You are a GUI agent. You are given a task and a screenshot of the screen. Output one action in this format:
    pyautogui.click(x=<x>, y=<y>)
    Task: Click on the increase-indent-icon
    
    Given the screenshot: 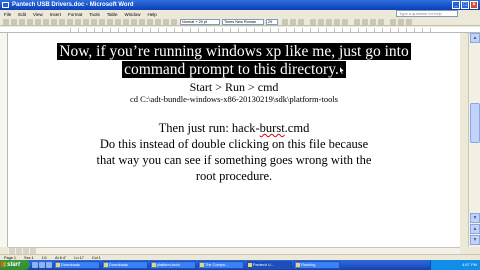 What is the action you would take?
    pyautogui.click(x=381, y=22)
    